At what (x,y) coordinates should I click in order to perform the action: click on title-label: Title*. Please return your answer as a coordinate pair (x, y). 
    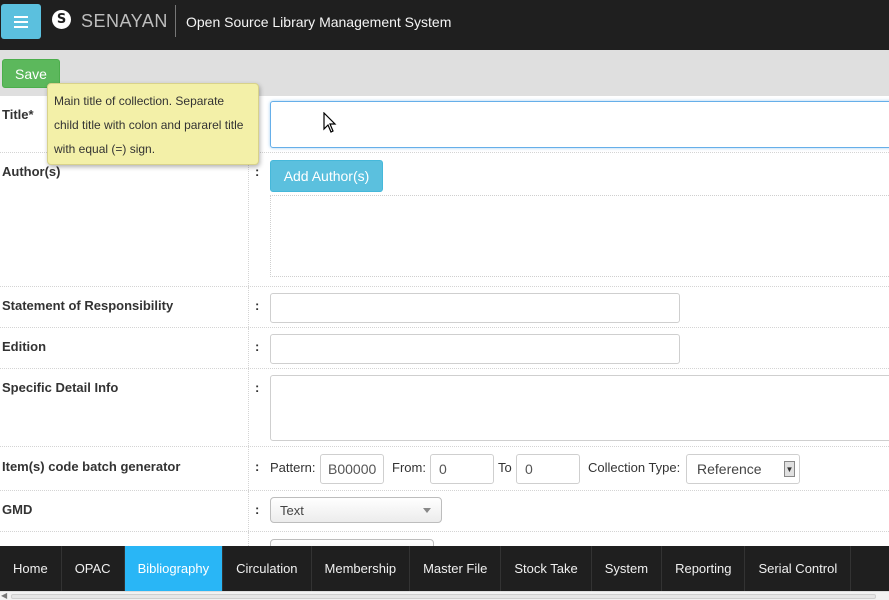
    Looking at the image, I should click on (18, 114).